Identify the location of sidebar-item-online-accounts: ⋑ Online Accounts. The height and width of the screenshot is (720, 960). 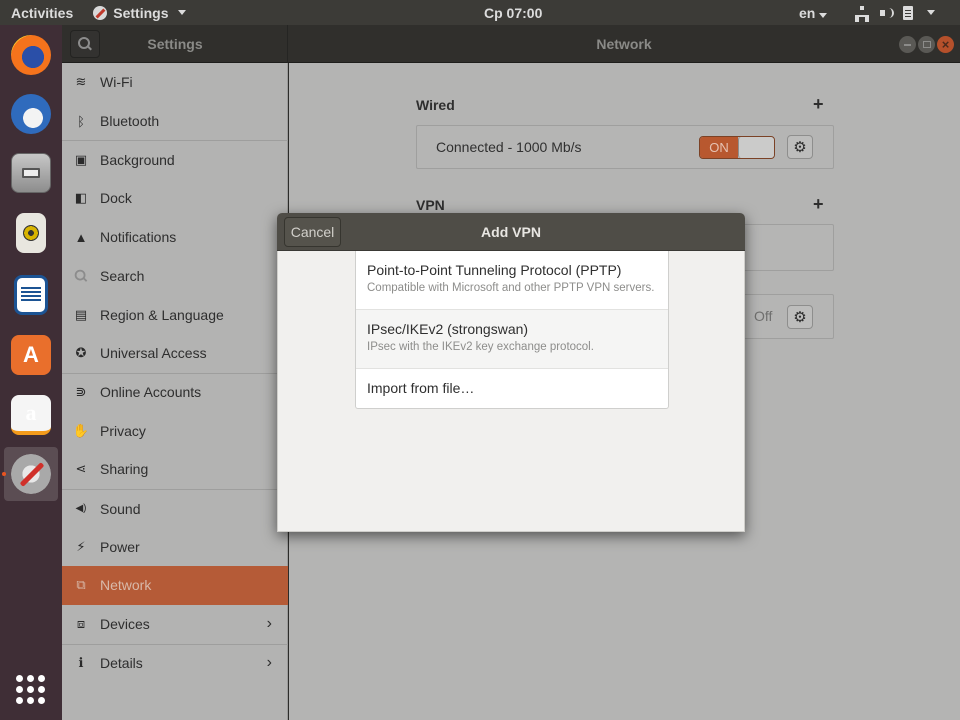
(175, 392).